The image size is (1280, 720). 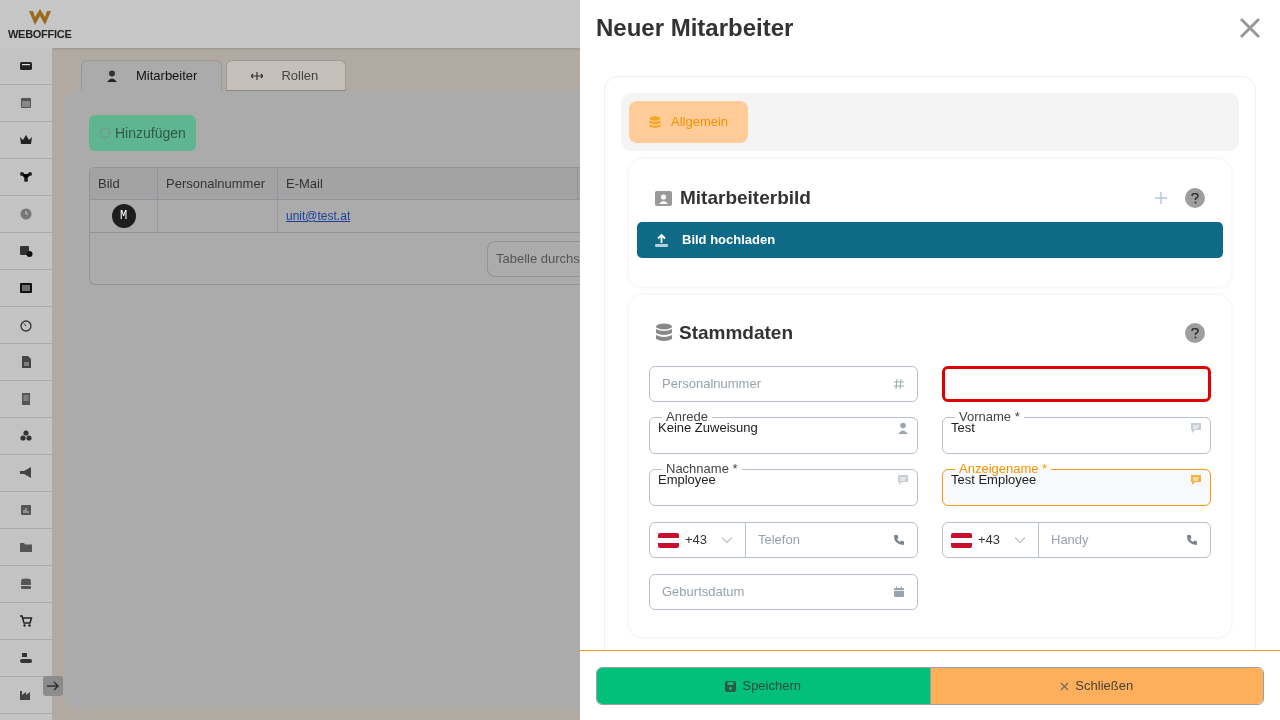 I want to click on field-label: Anzeigename *, so click(x=1004, y=469).